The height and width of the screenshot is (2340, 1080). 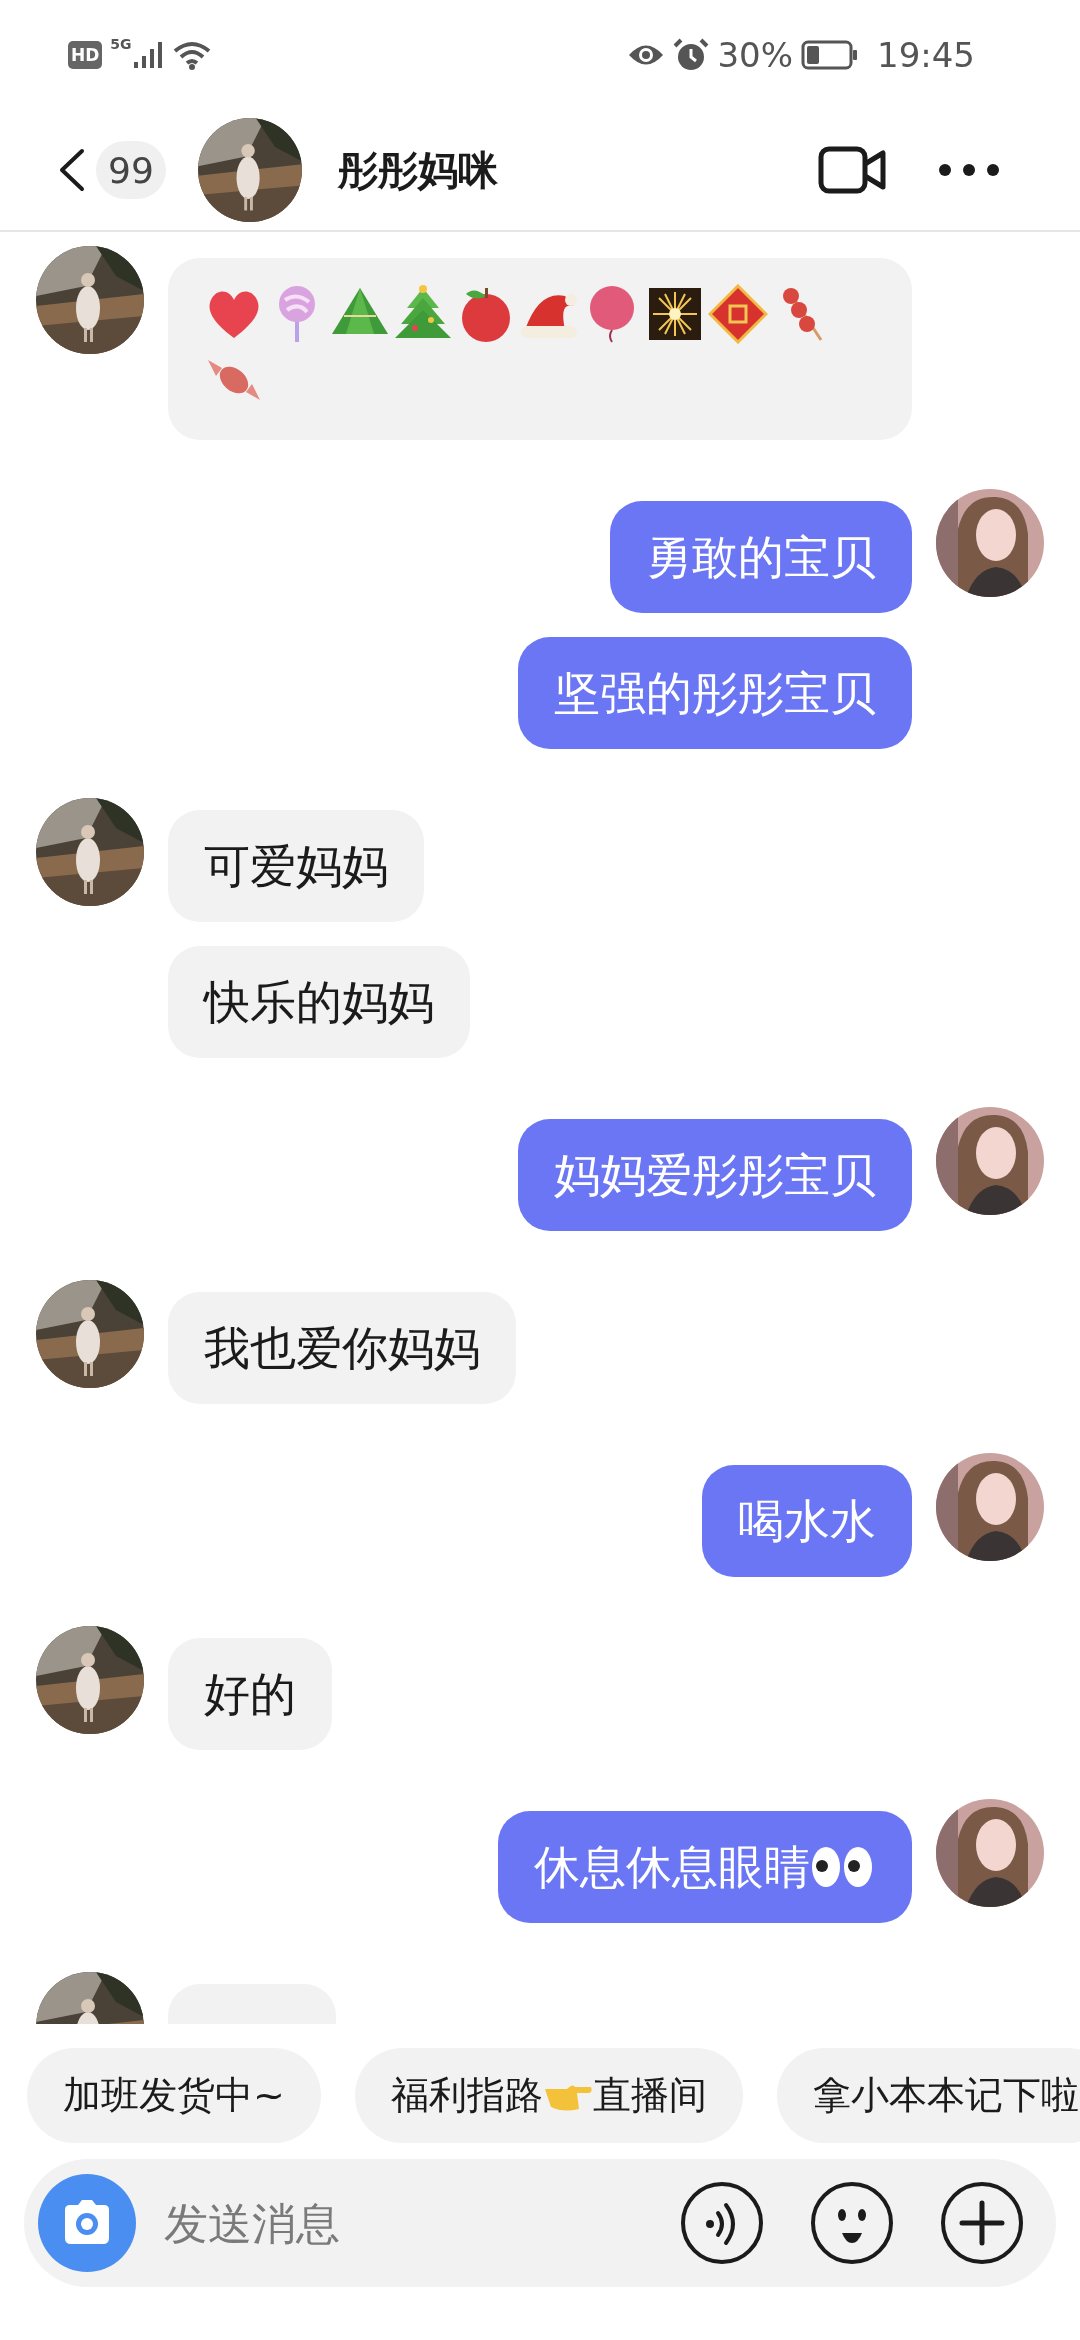 I want to click on unread-badge: 99, so click(x=131, y=170).